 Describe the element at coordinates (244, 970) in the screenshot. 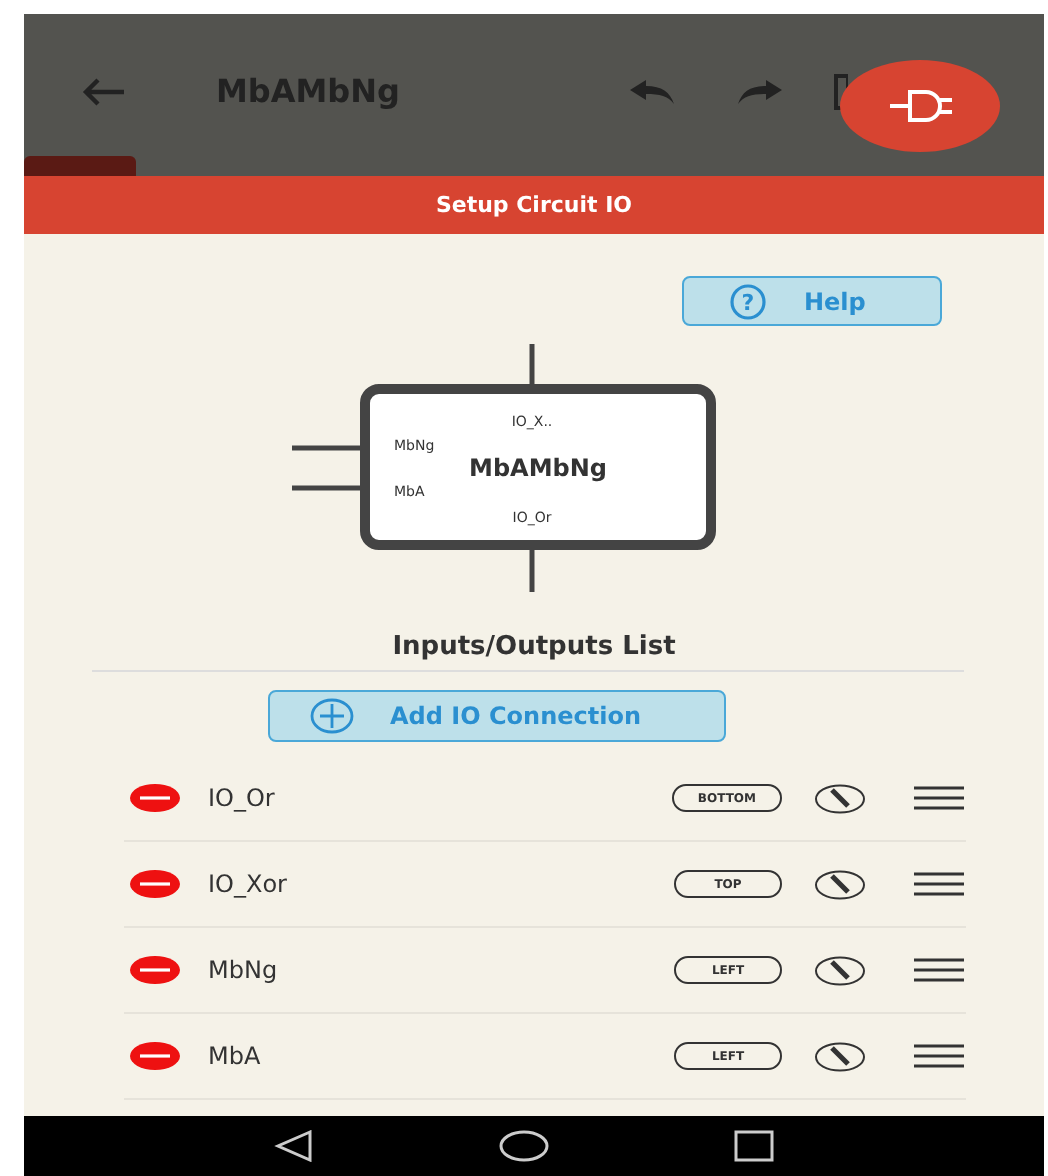

I see `io-name: MbNg` at that location.